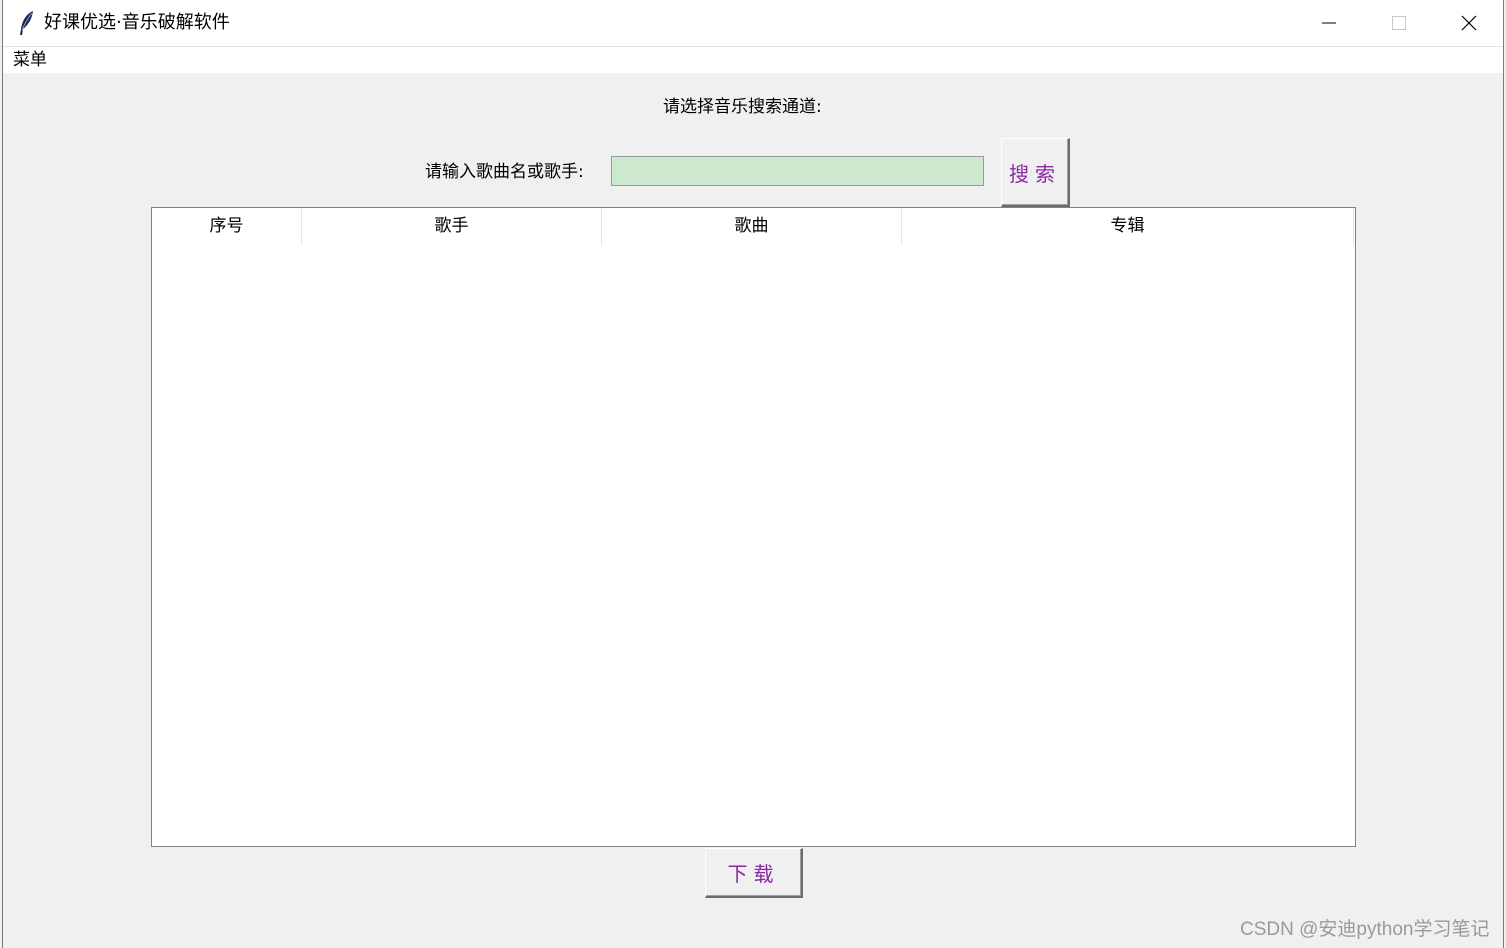  I want to click on maximize-button, so click(1399, 23).